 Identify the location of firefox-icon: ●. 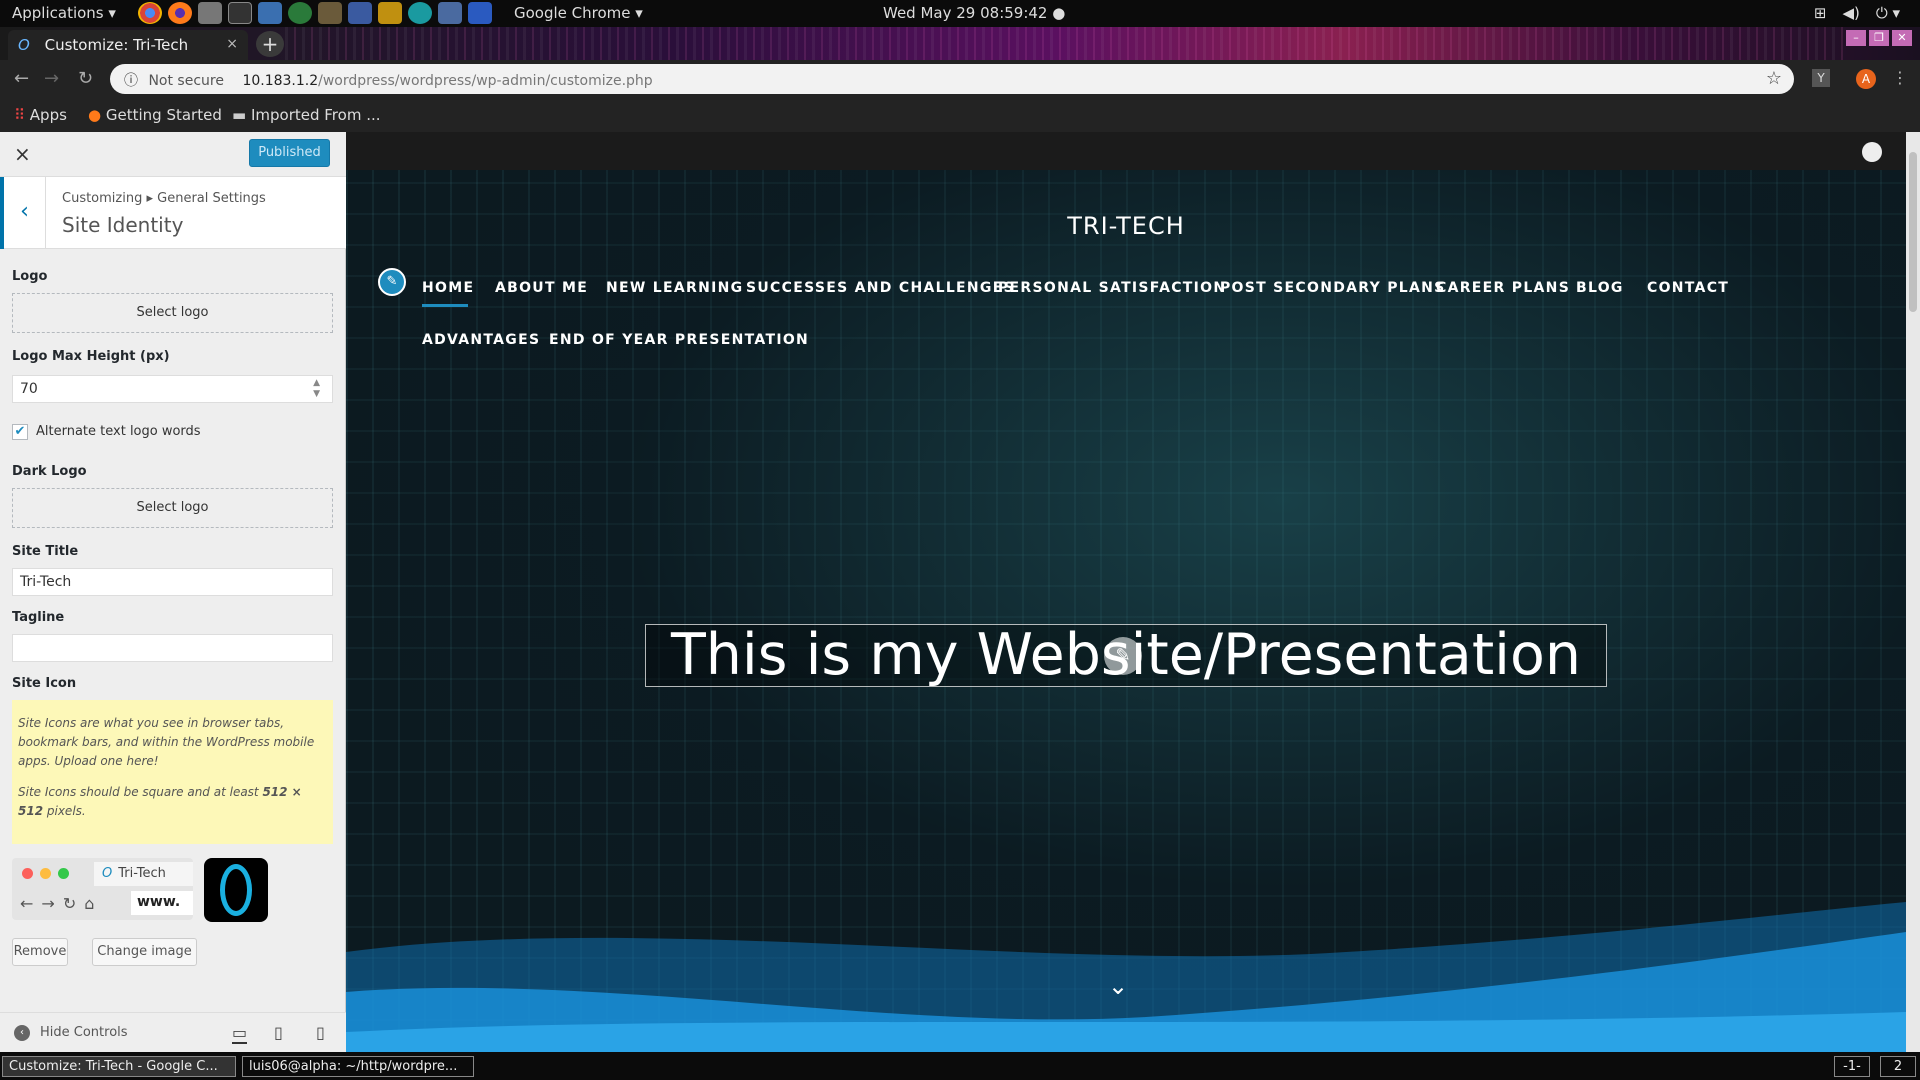
(95, 115).